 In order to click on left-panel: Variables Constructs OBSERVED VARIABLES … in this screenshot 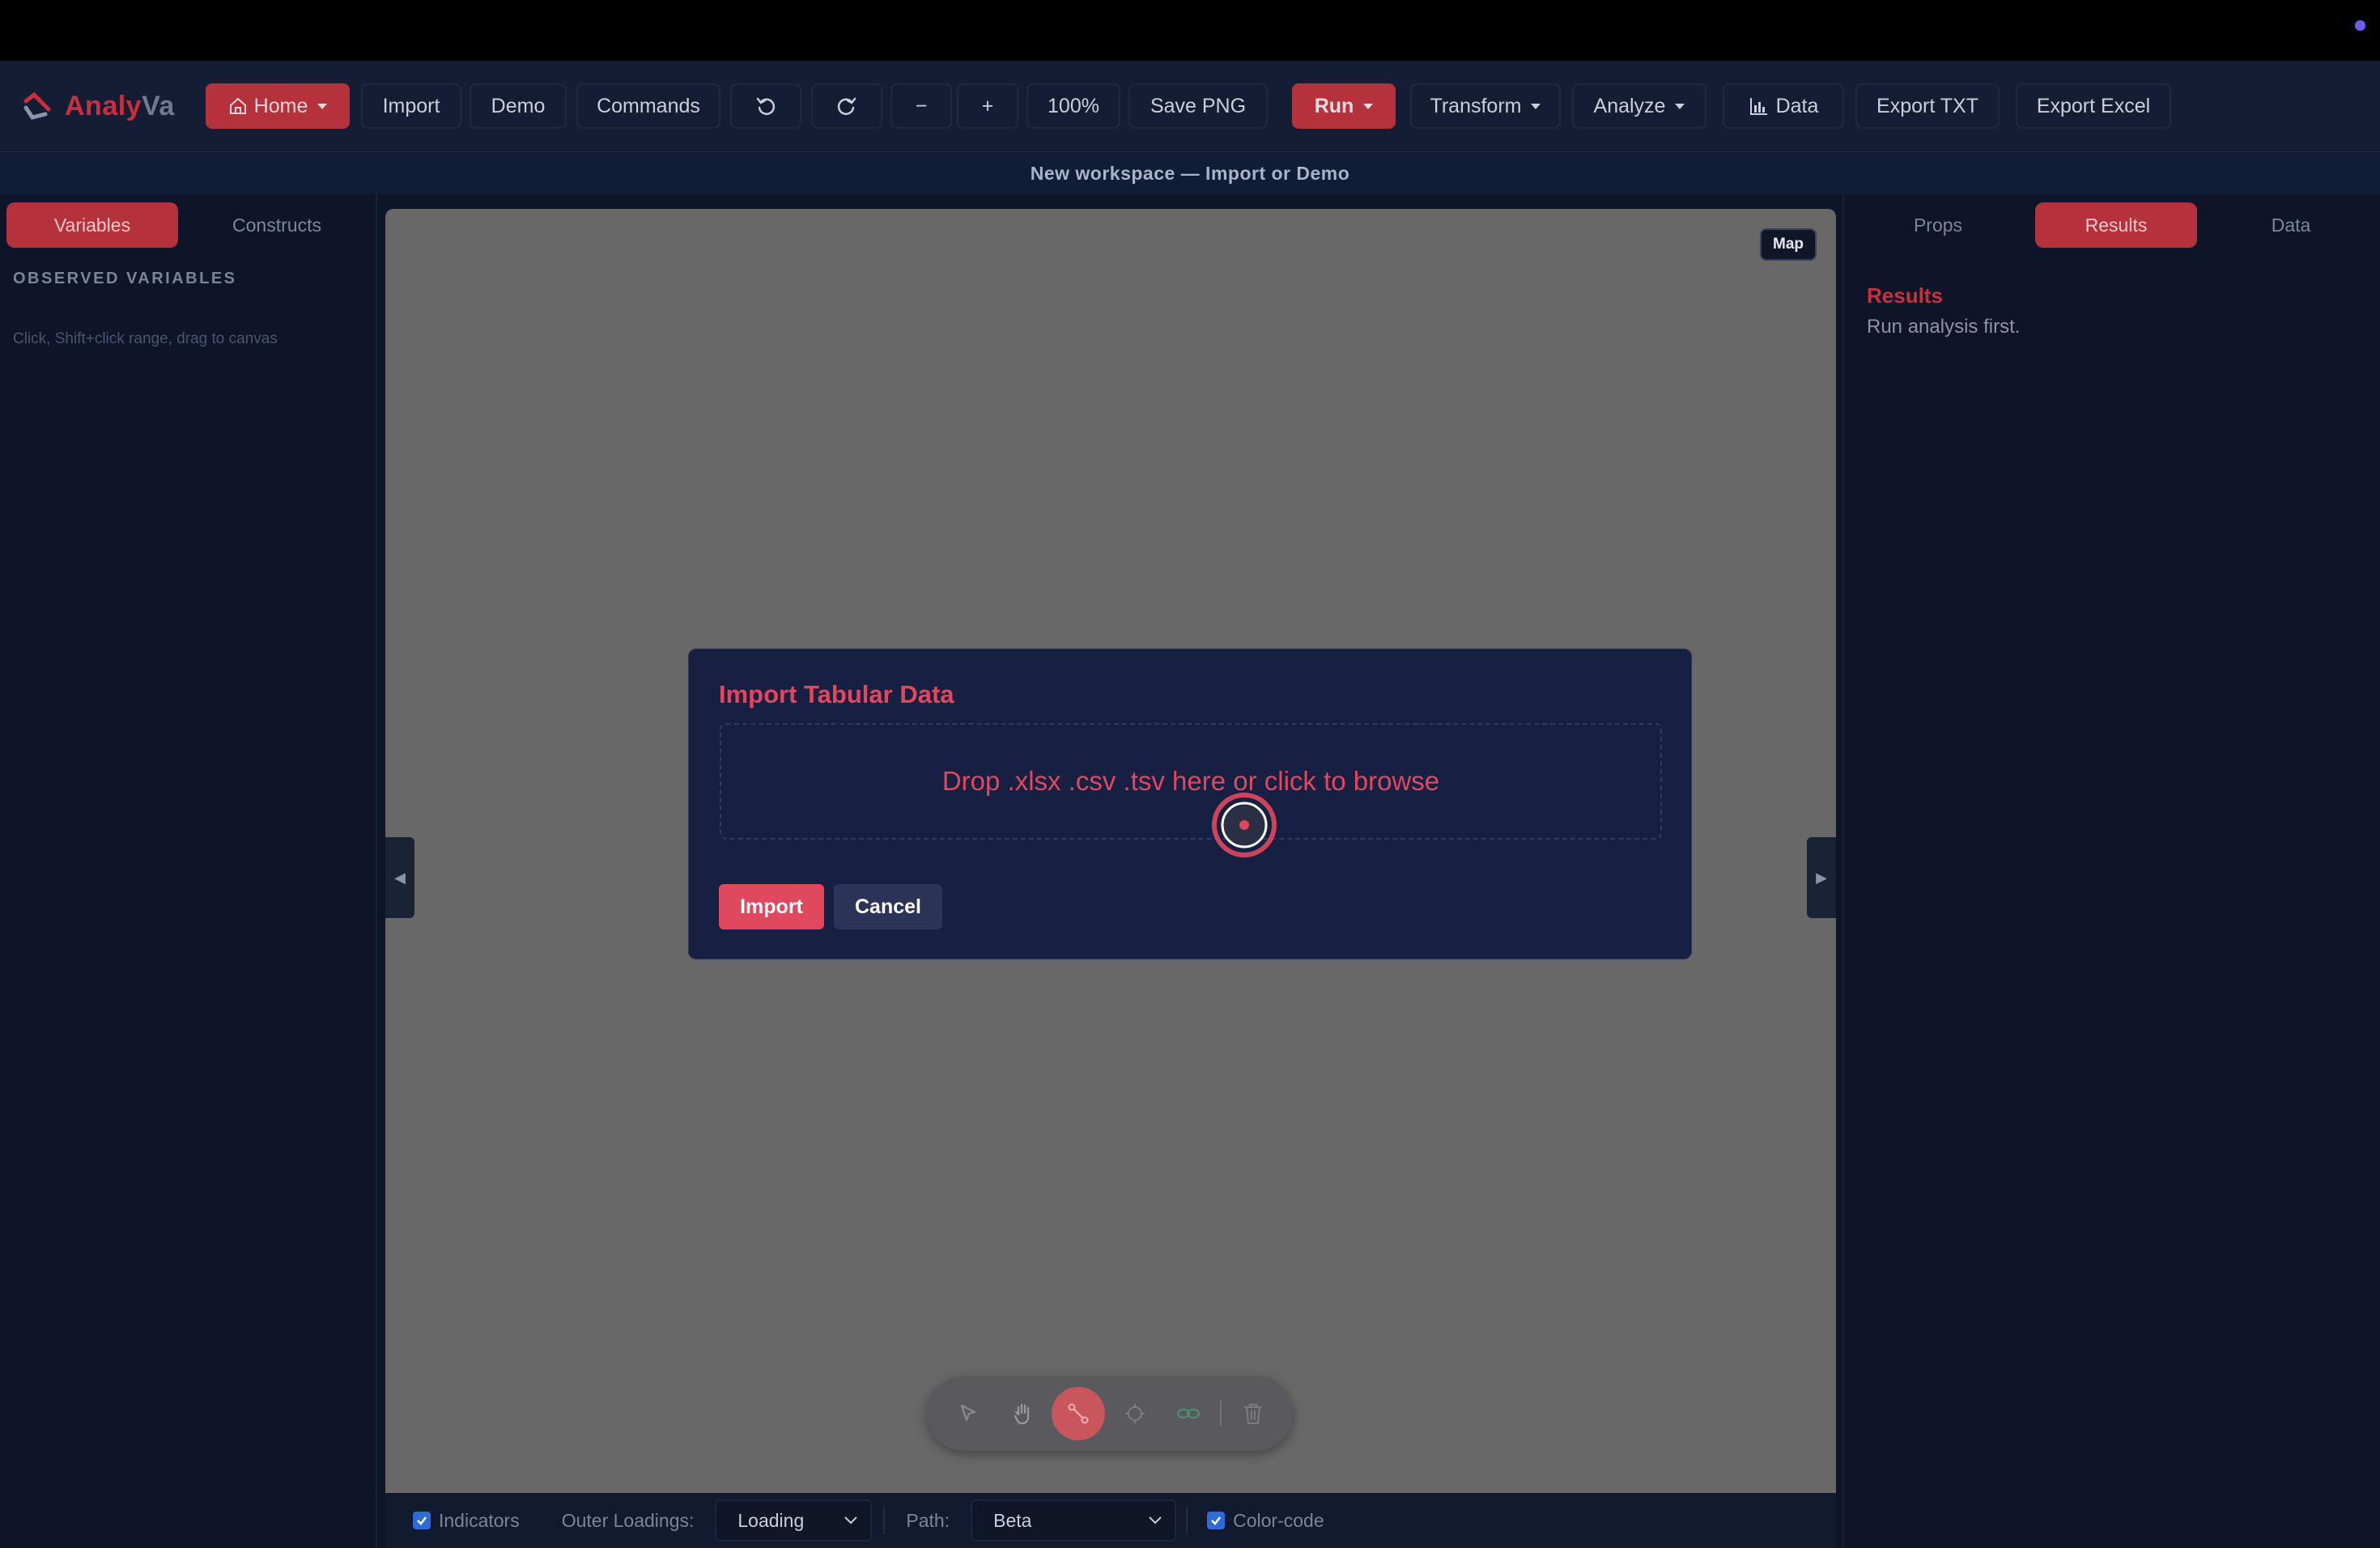, I will do `click(189, 871)`.